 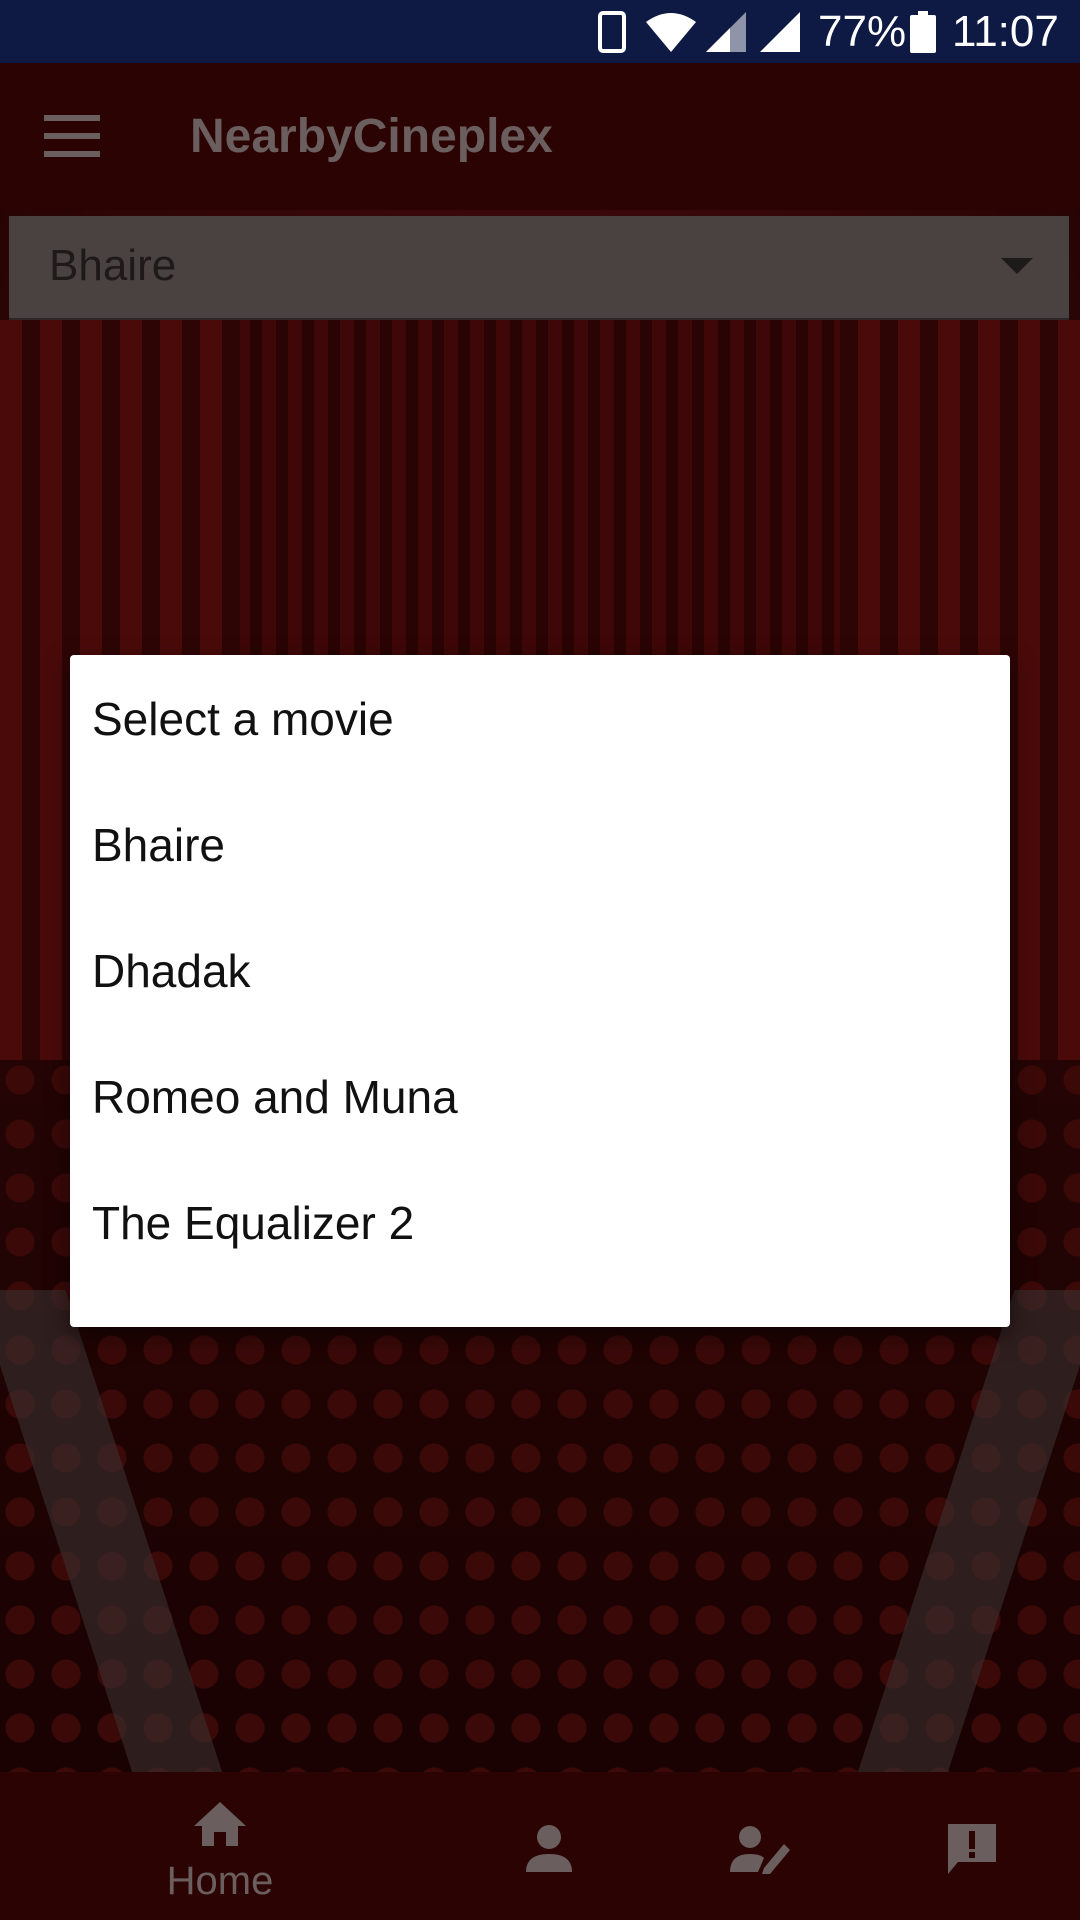 I want to click on battery-percent: 77%, so click(x=862, y=31).